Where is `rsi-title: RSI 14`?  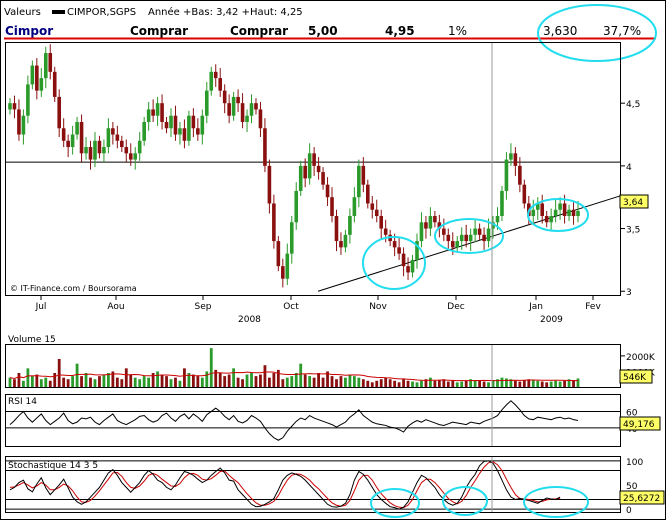
rsi-title: RSI 14 is located at coordinates (22, 402).